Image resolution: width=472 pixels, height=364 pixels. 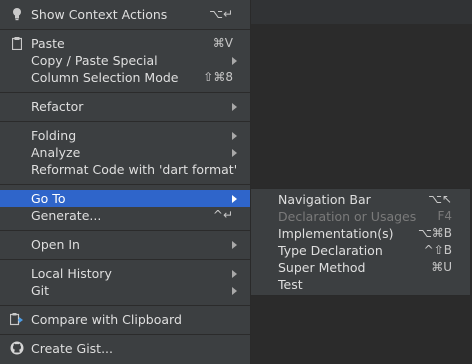 I want to click on menu-item-label: Refactor, so click(x=57, y=106).